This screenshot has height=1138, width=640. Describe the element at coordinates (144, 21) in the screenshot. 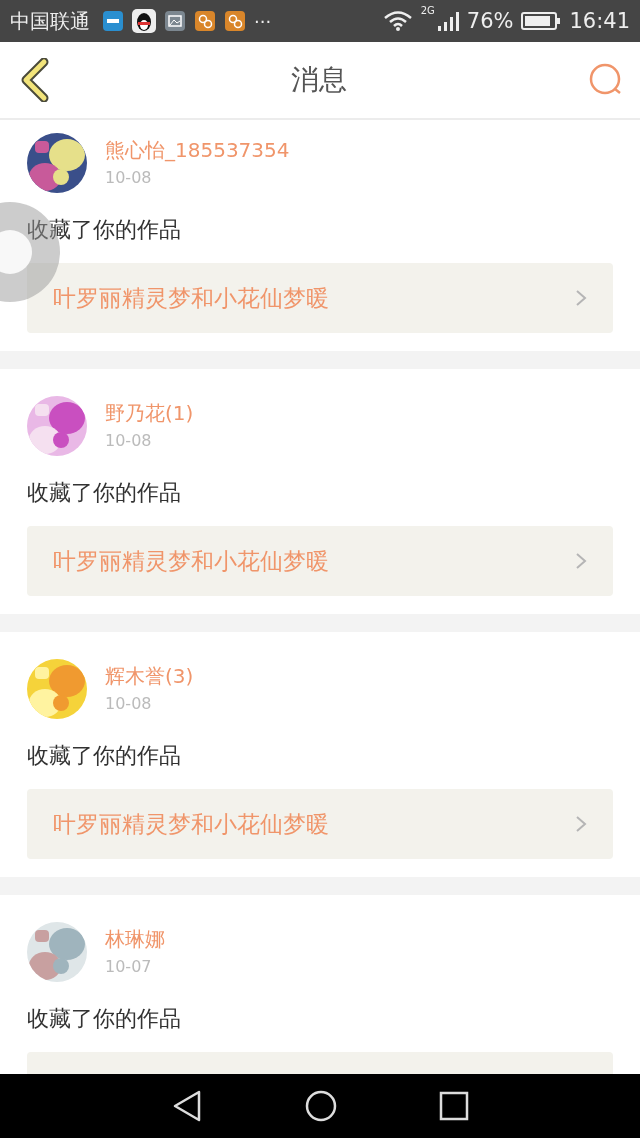

I see `penguin-icon` at that location.